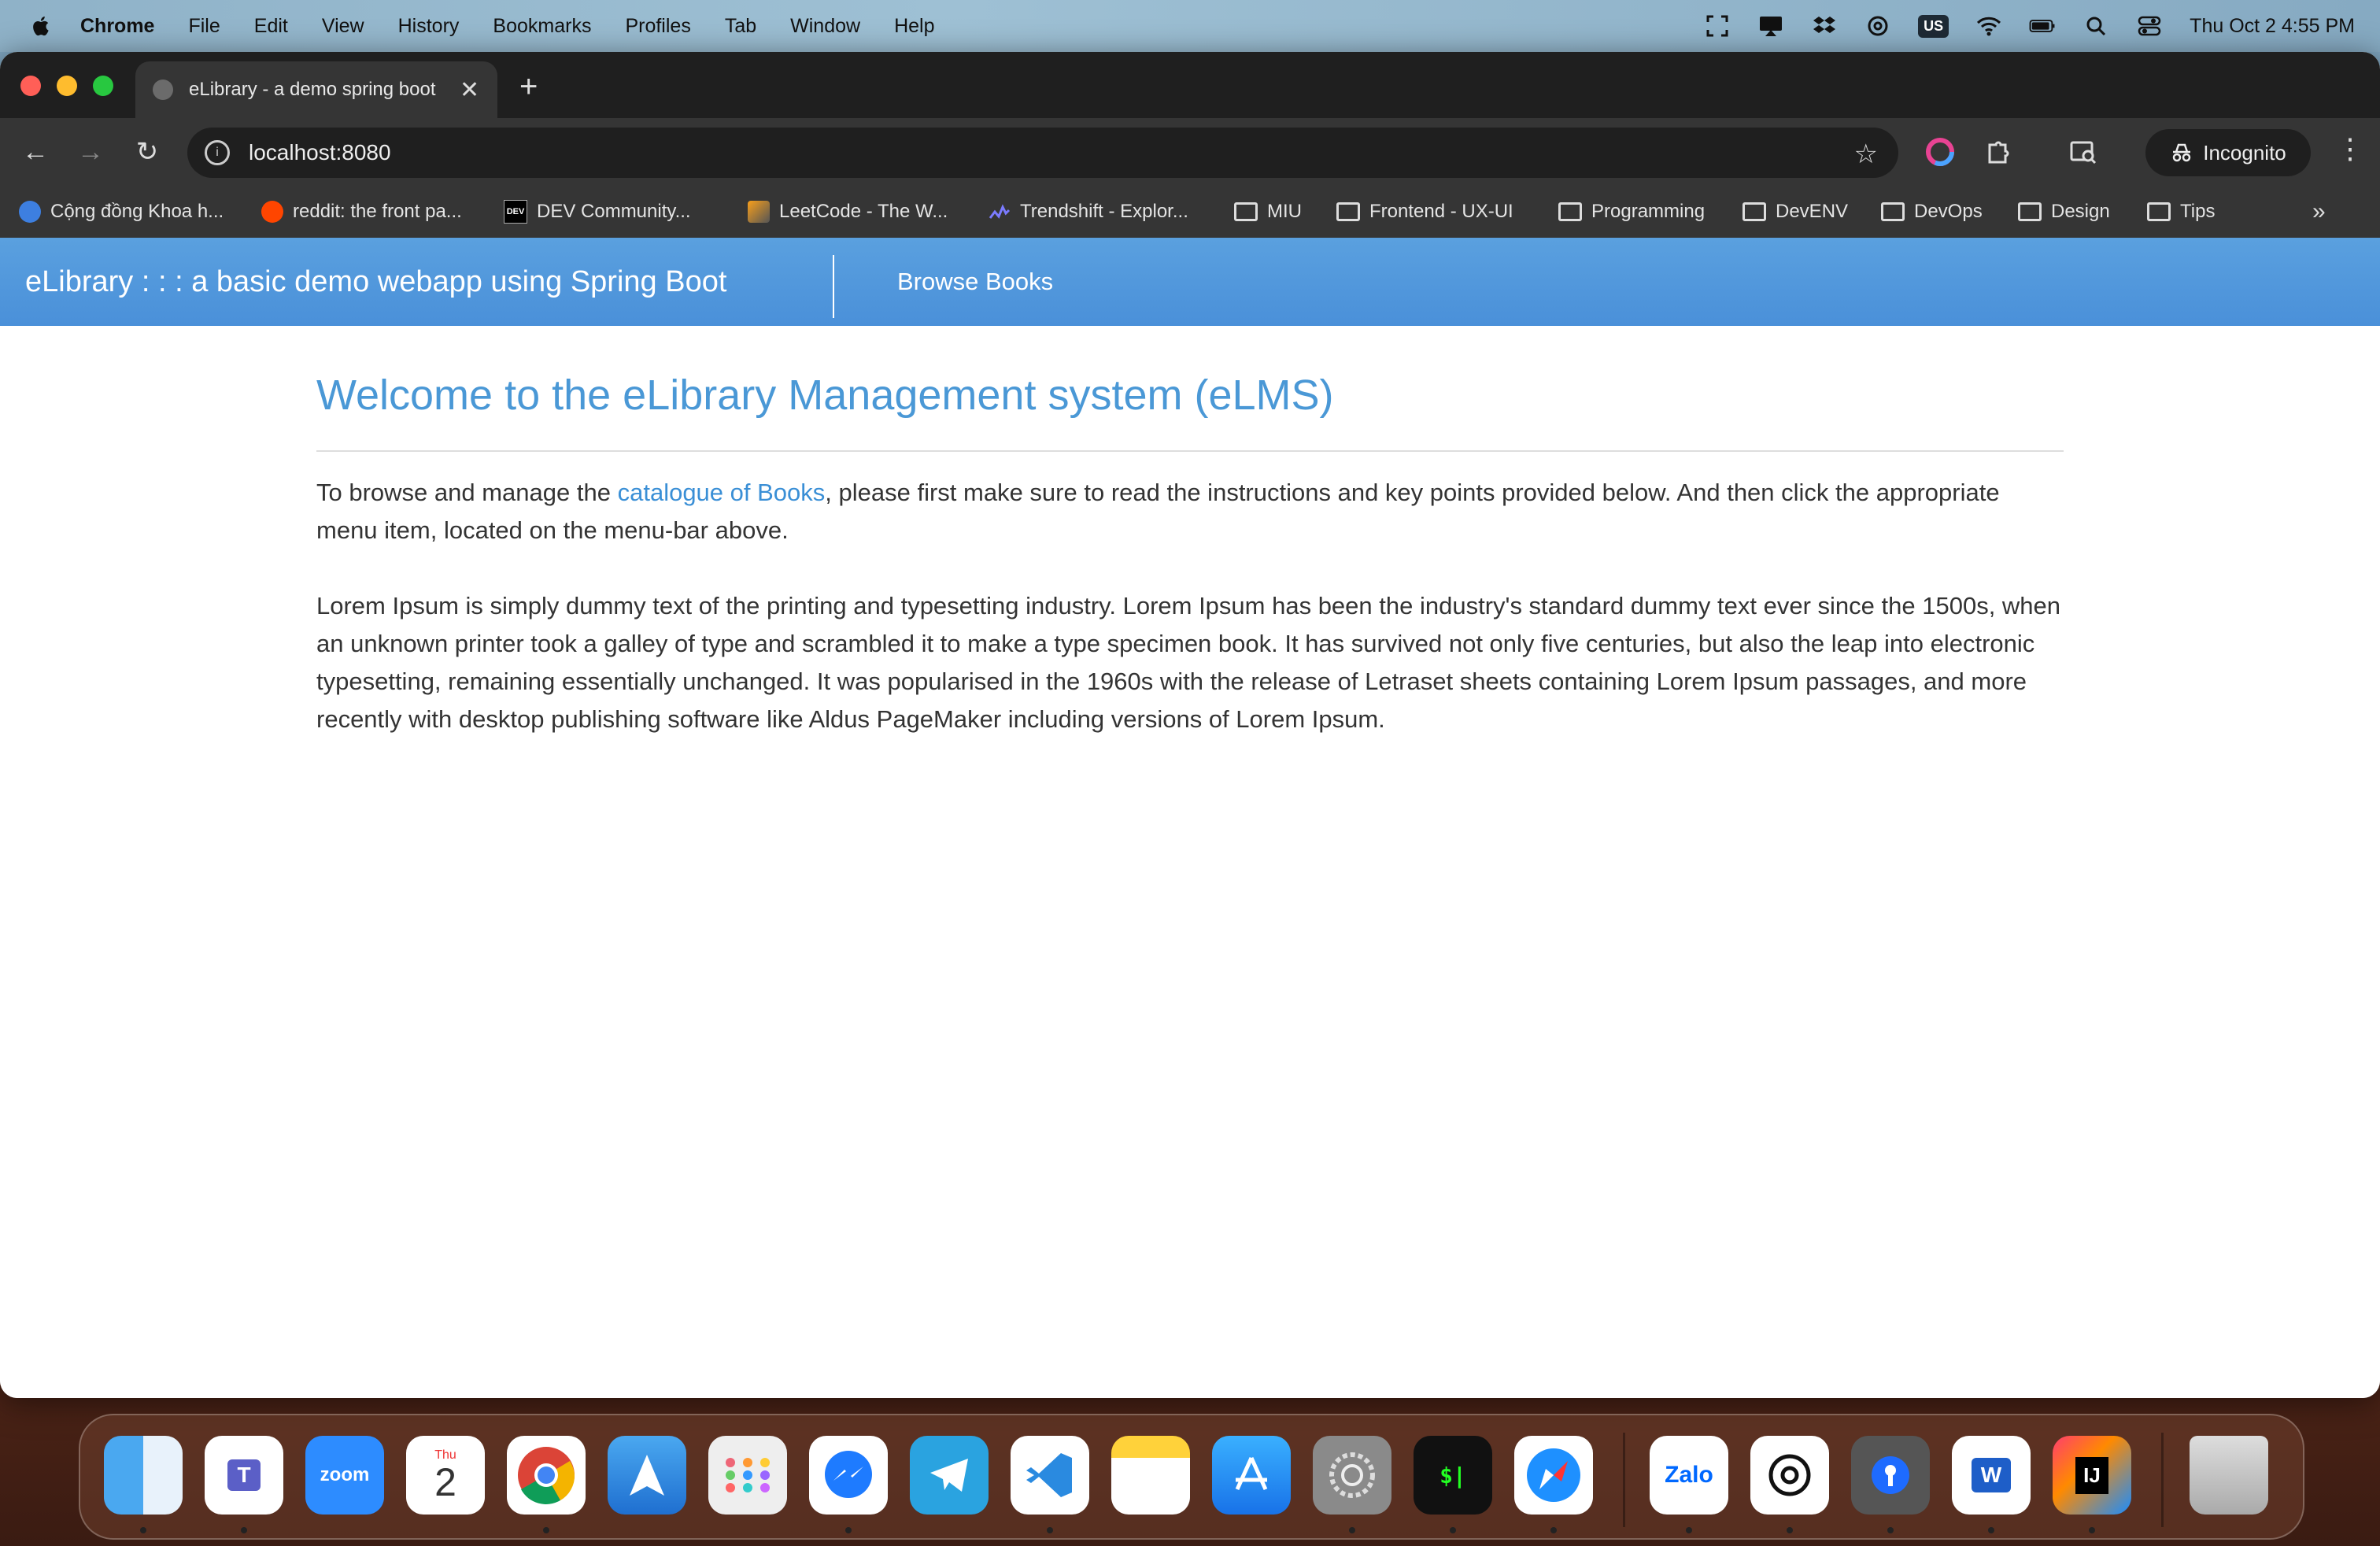  What do you see at coordinates (67, 86) in the screenshot?
I see `window-minimize-button` at bounding box center [67, 86].